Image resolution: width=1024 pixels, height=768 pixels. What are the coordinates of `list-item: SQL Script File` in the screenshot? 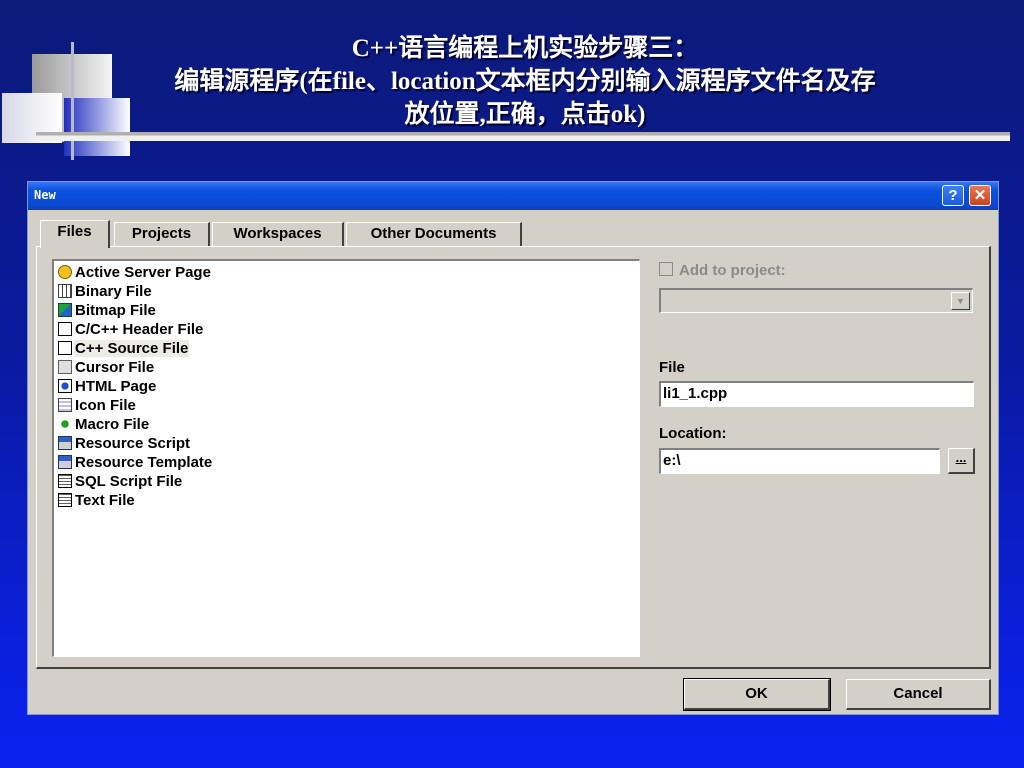 It's located at (120, 482).